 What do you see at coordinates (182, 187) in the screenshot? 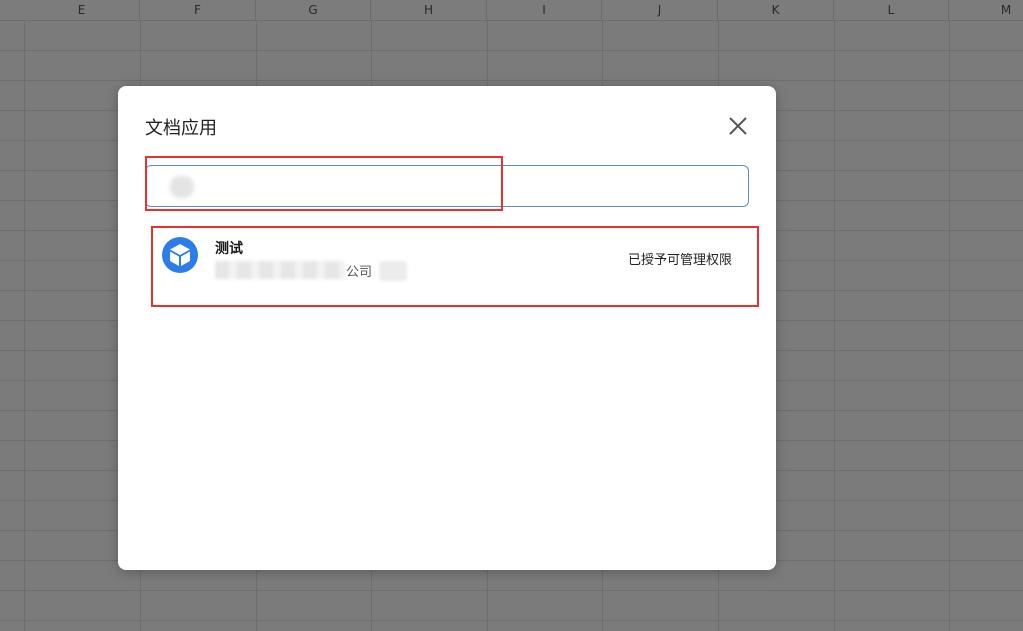
I see `redacted-search-text` at bounding box center [182, 187].